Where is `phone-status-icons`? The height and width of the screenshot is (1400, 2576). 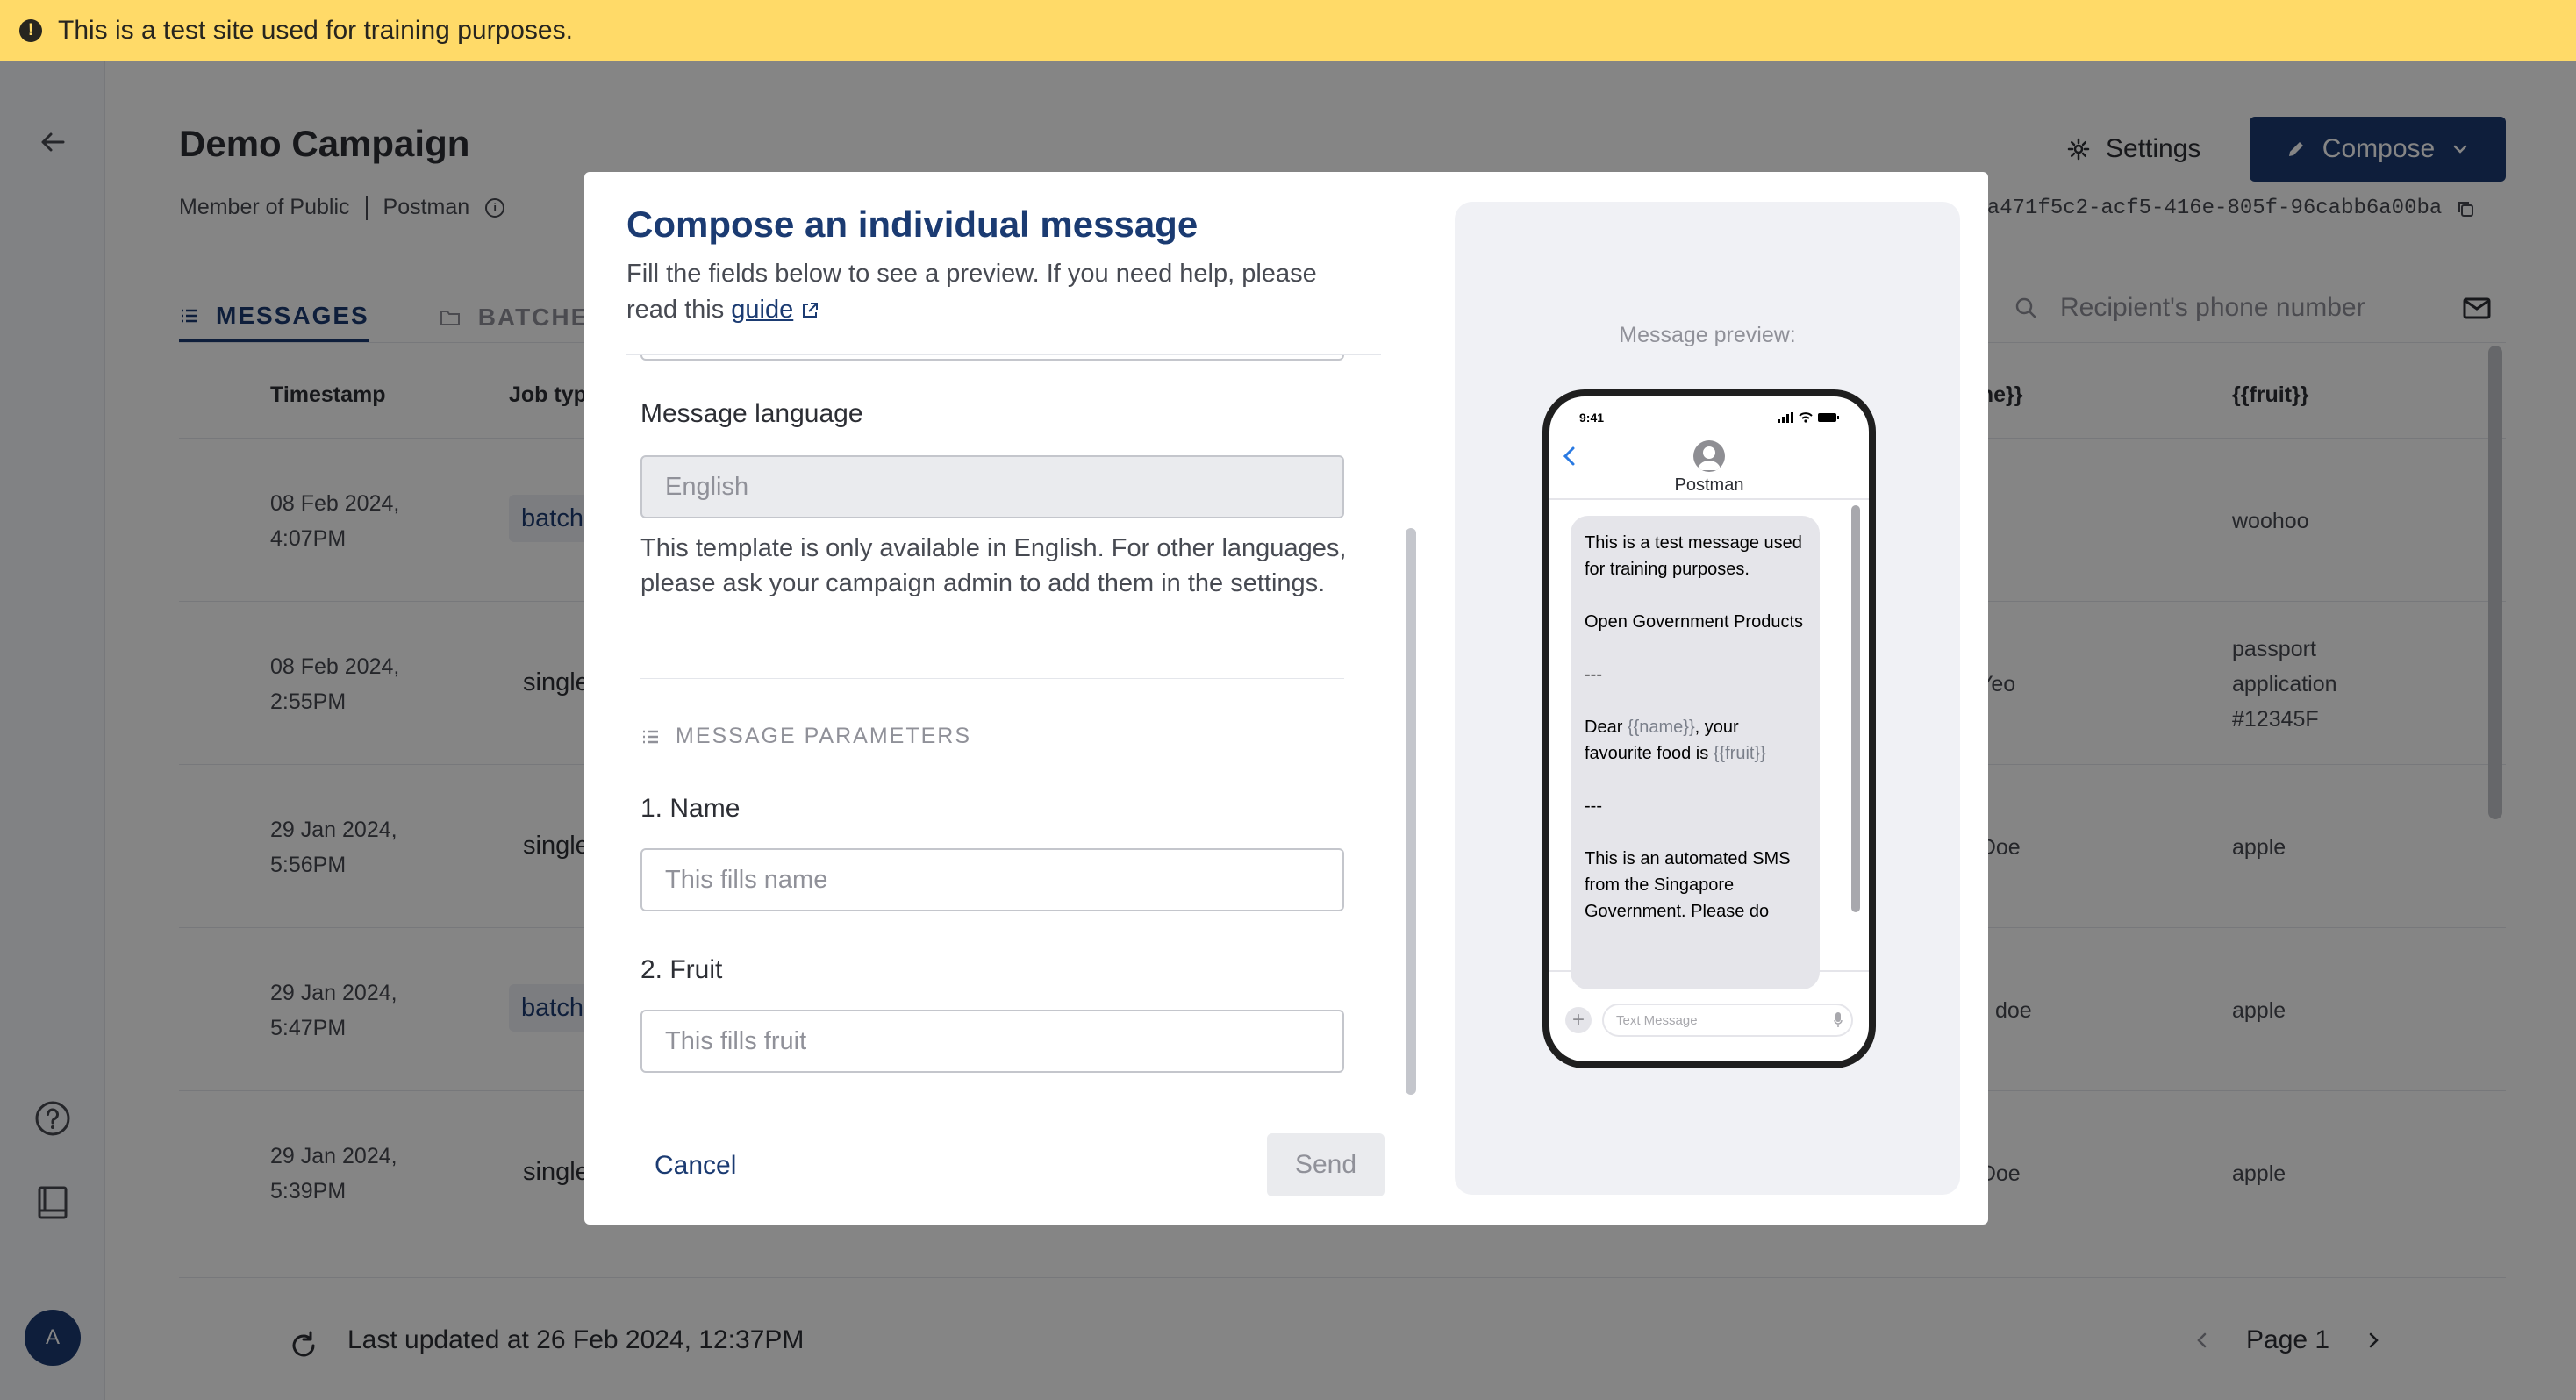
phone-status-icons is located at coordinates (1808, 417).